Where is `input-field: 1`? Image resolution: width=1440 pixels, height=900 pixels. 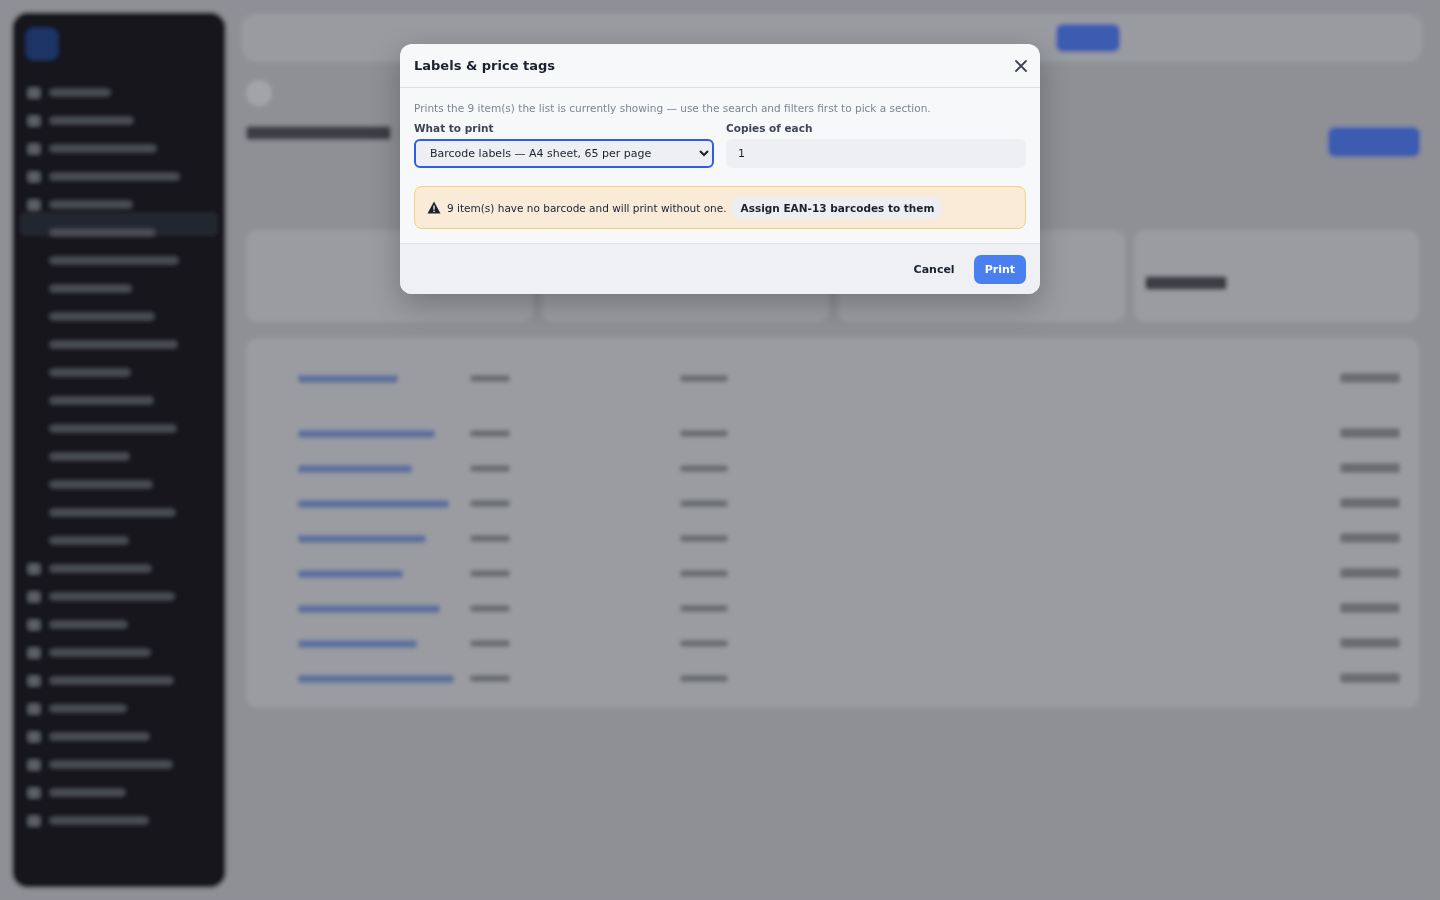 input-field: 1 is located at coordinates (876, 153).